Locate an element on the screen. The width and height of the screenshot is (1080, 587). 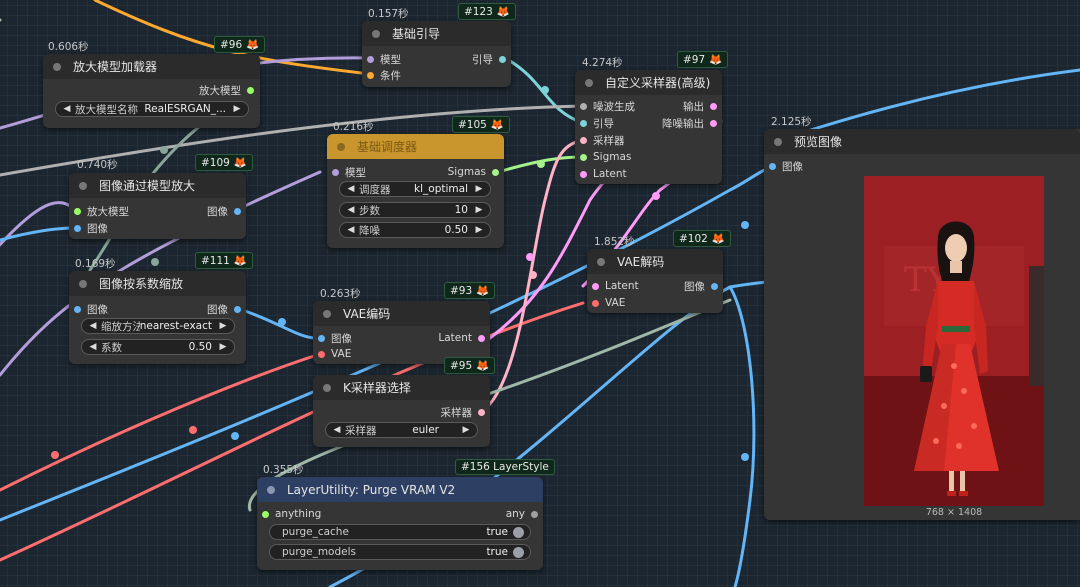
widget-denoise: ◀ 降噪 0.50 ▶ is located at coordinates (415, 230).